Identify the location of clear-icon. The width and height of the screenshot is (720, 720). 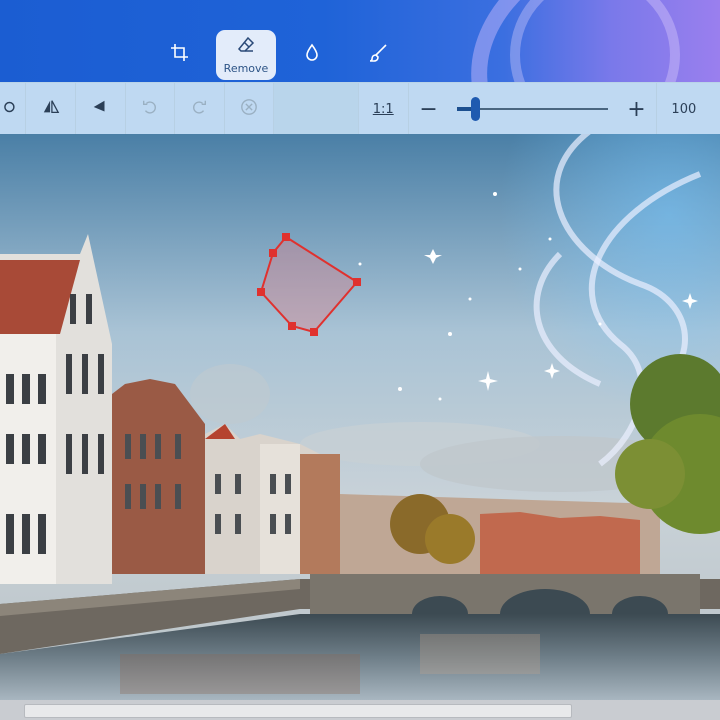
(249, 109).